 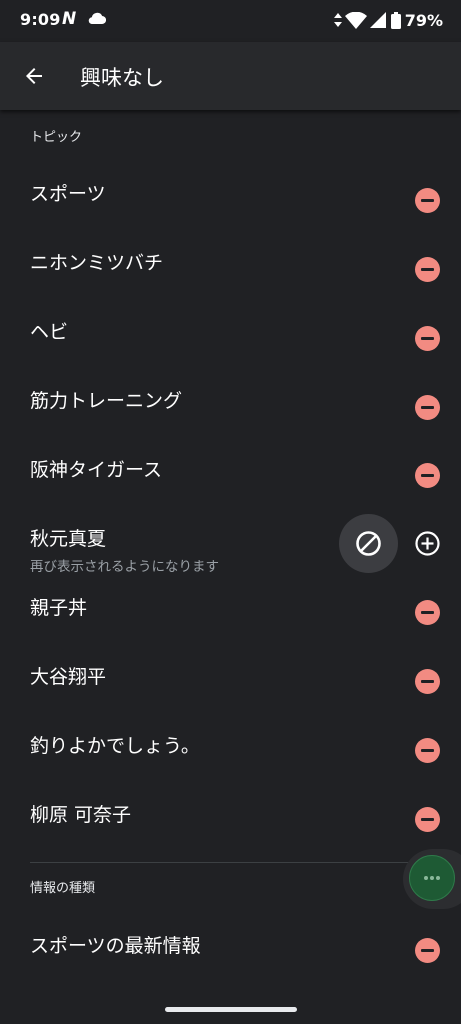 I want to click on floating-bubble, so click(x=432, y=879).